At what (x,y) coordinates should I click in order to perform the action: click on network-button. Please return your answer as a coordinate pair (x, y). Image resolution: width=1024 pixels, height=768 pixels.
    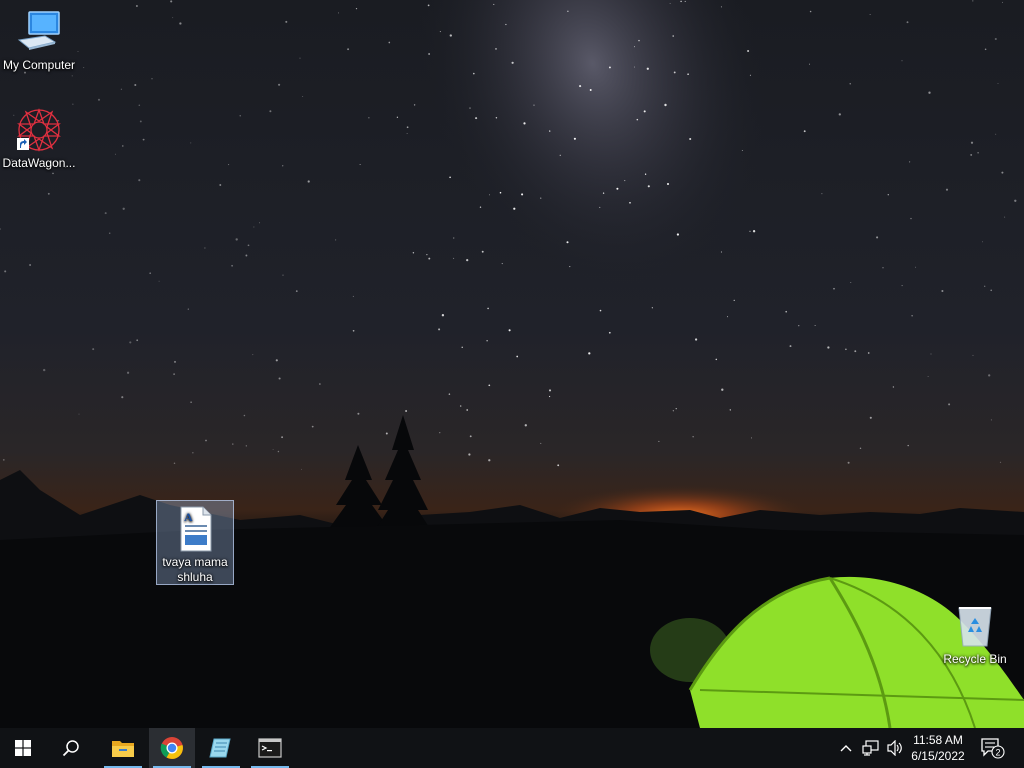
    Looking at the image, I should click on (871, 748).